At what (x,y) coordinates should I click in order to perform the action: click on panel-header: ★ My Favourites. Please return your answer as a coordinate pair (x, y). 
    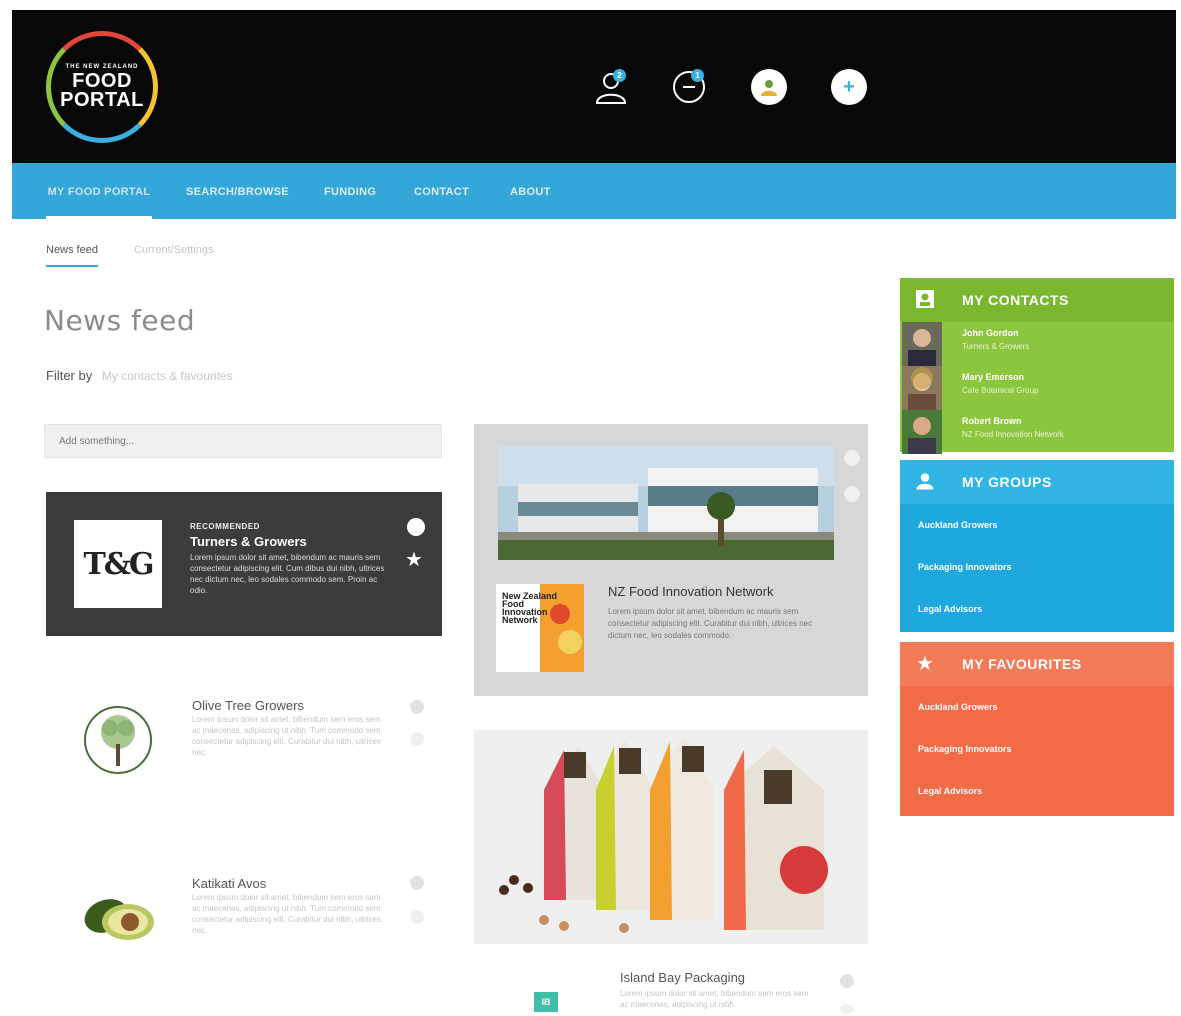
    Looking at the image, I should click on (1037, 664).